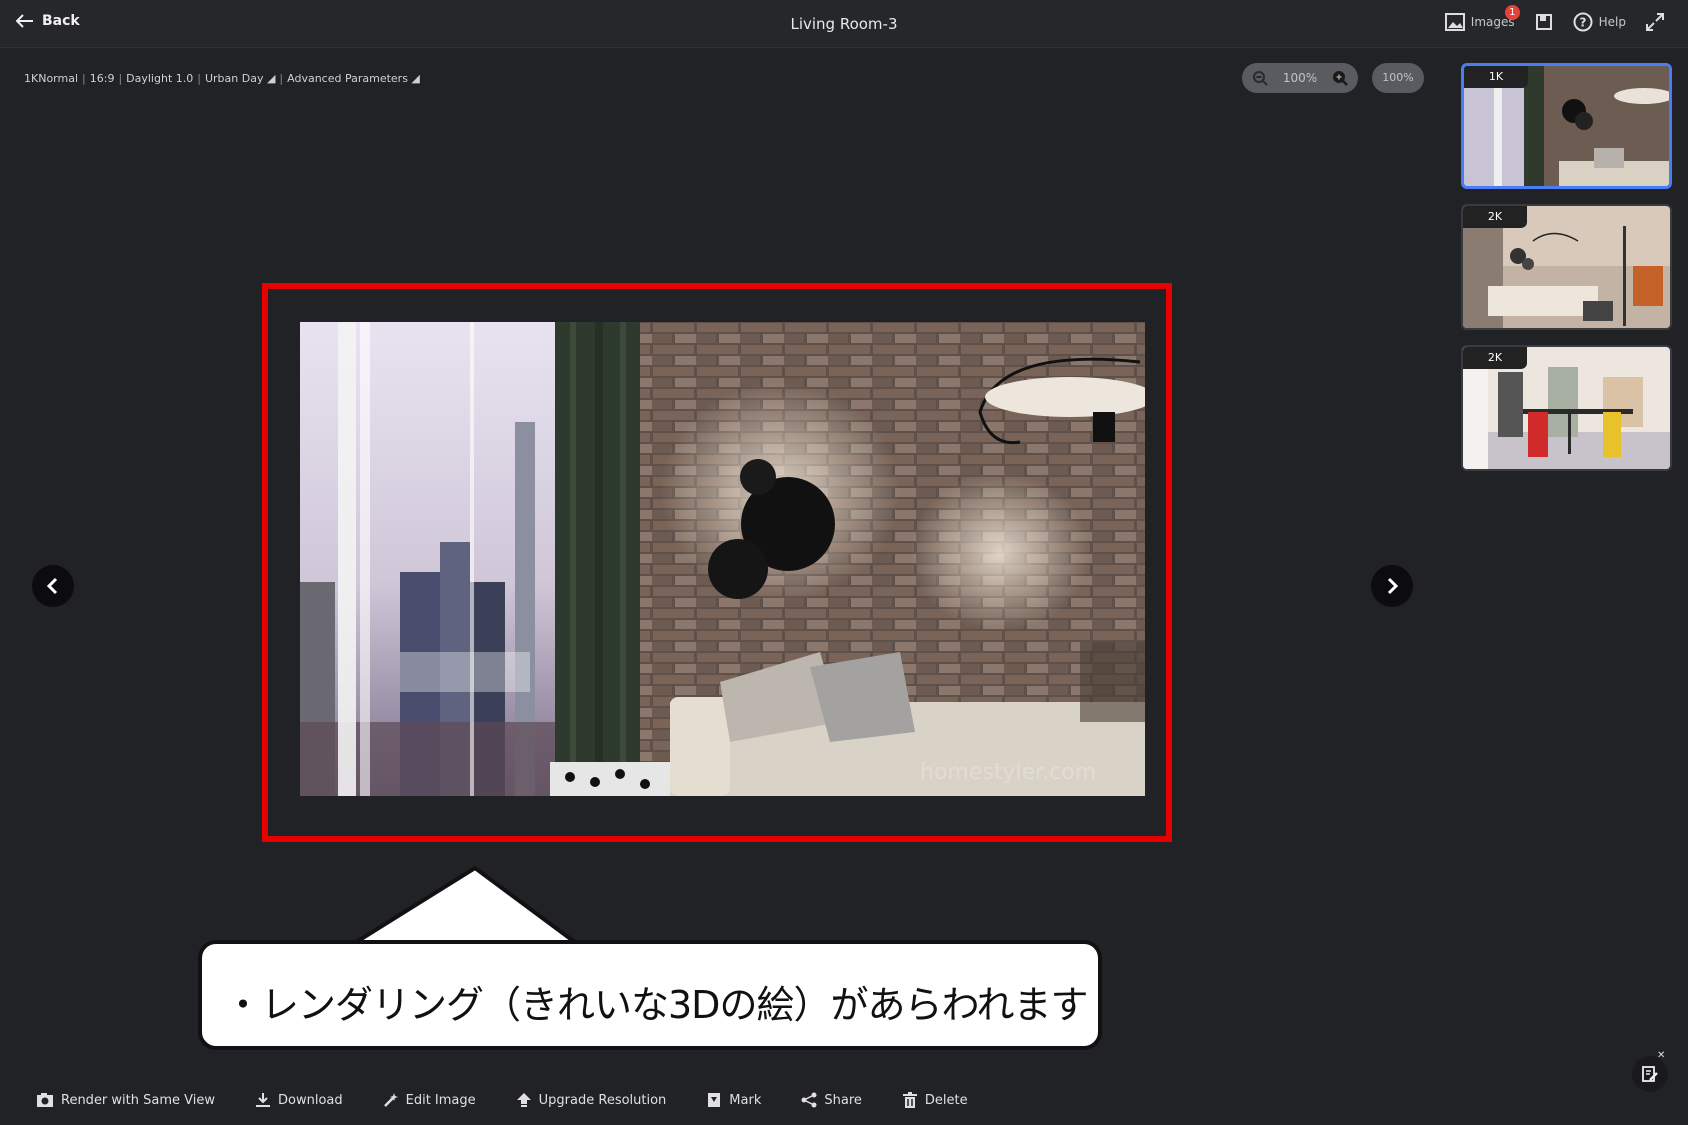 The image size is (1688, 1125). What do you see at coordinates (1008, 772) in the screenshot?
I see `watermark-text: homestyler.com` at bounding box center [1008, 772].